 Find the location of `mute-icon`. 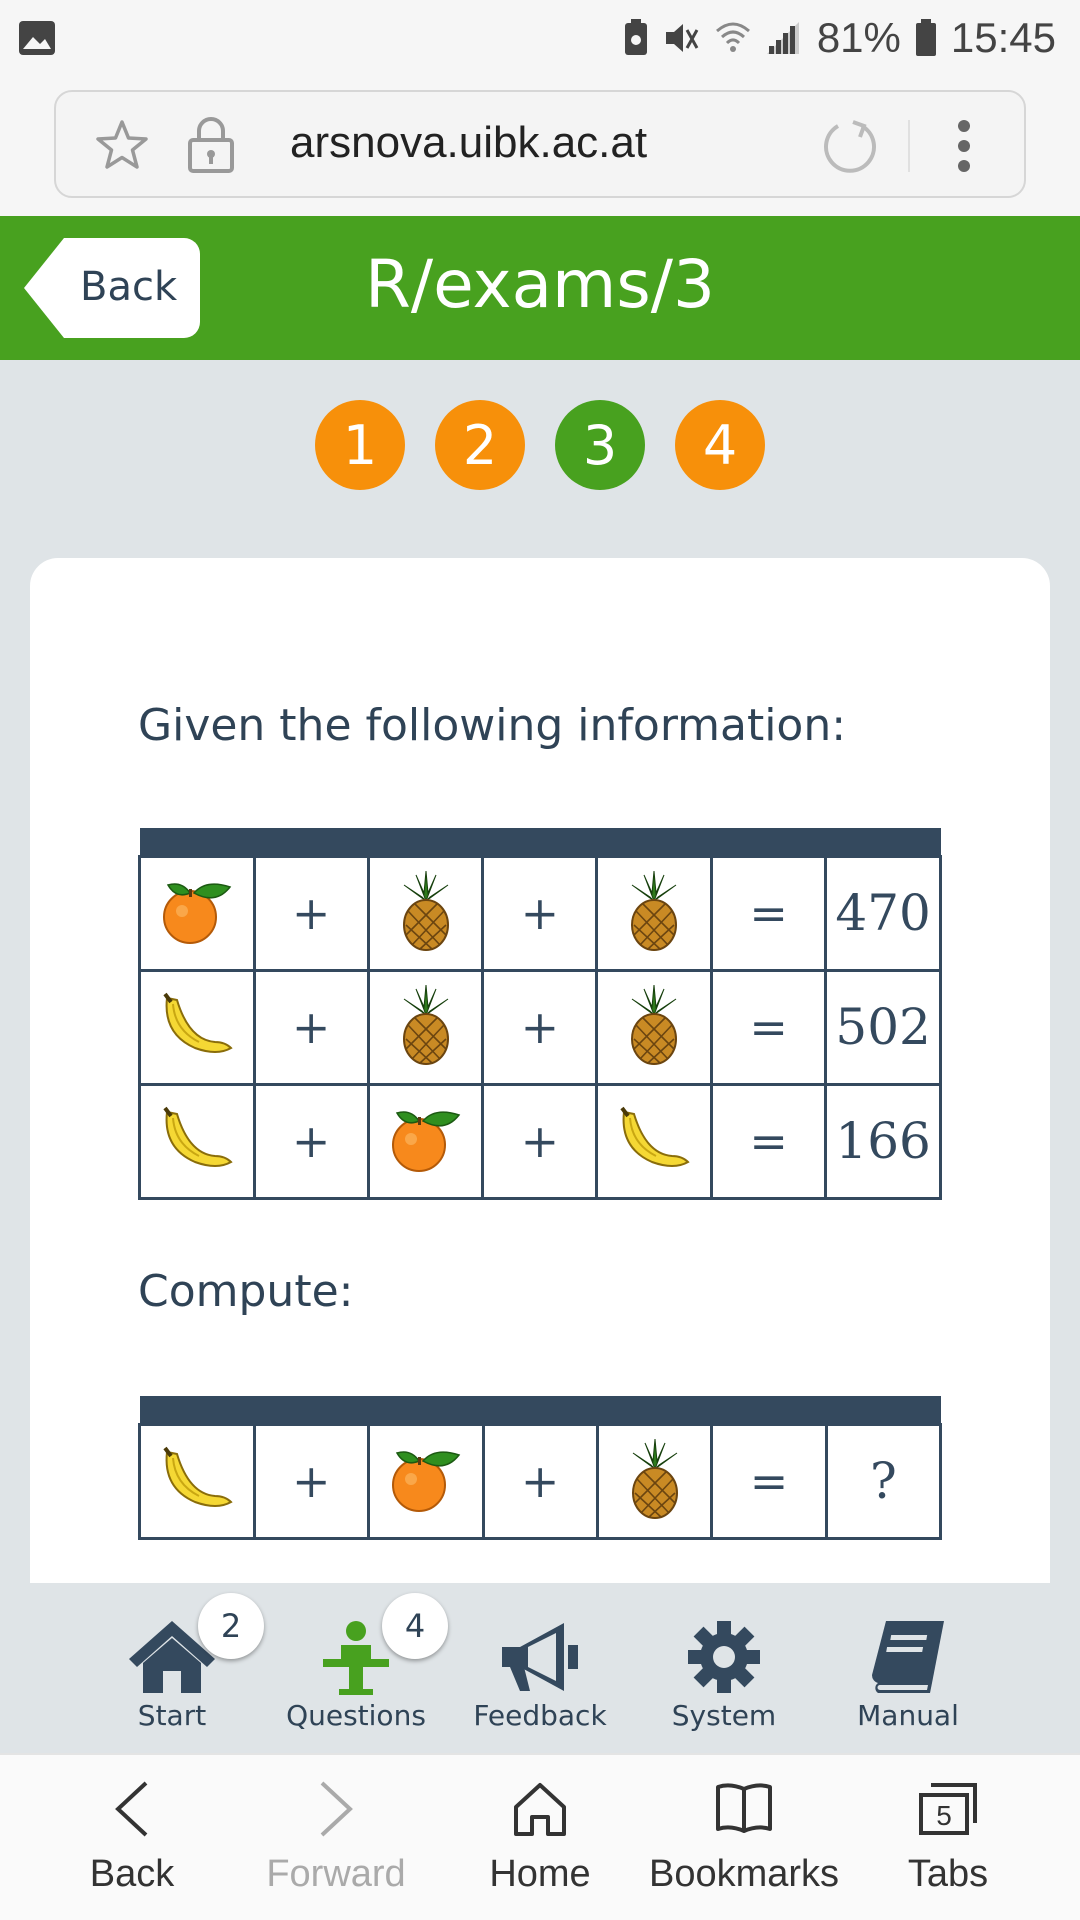

mute-icon is located at coordinates (682, 38).